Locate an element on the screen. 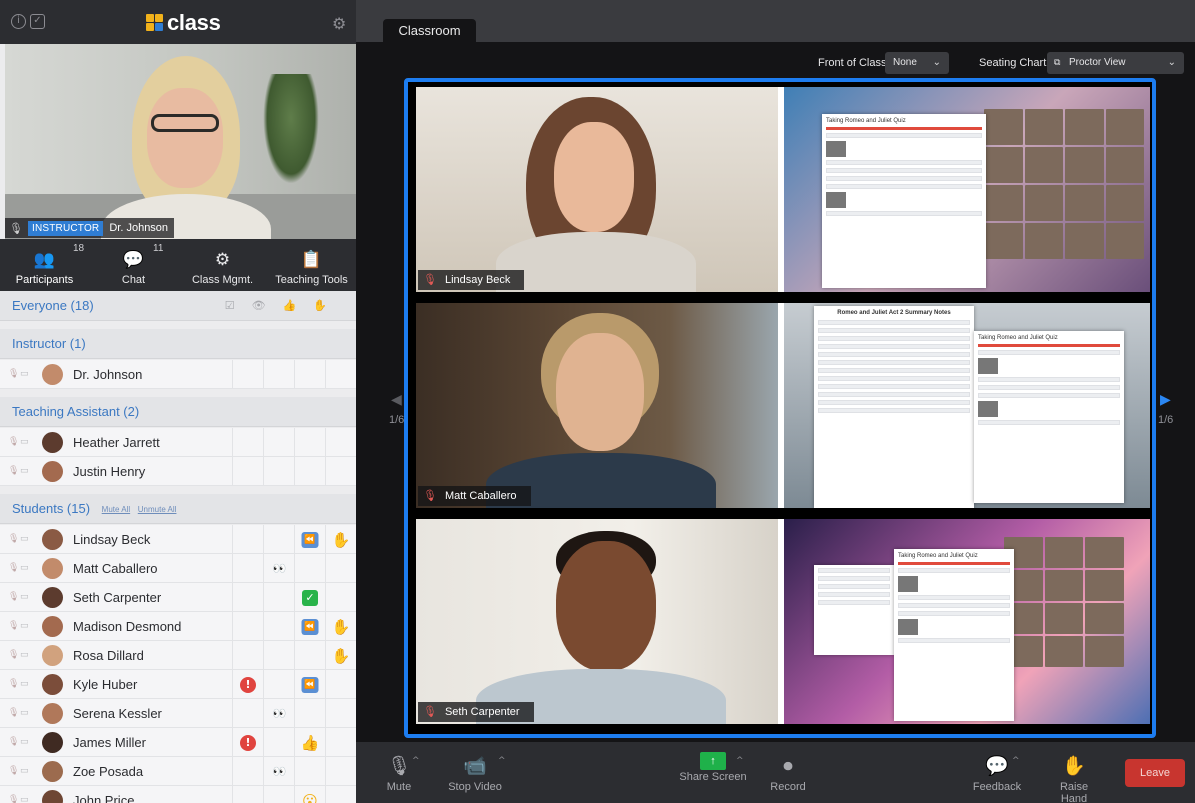 The height and width of the screenshot is (803, 1195). record-icon: ⏺ is located at coordinates (788, 766).